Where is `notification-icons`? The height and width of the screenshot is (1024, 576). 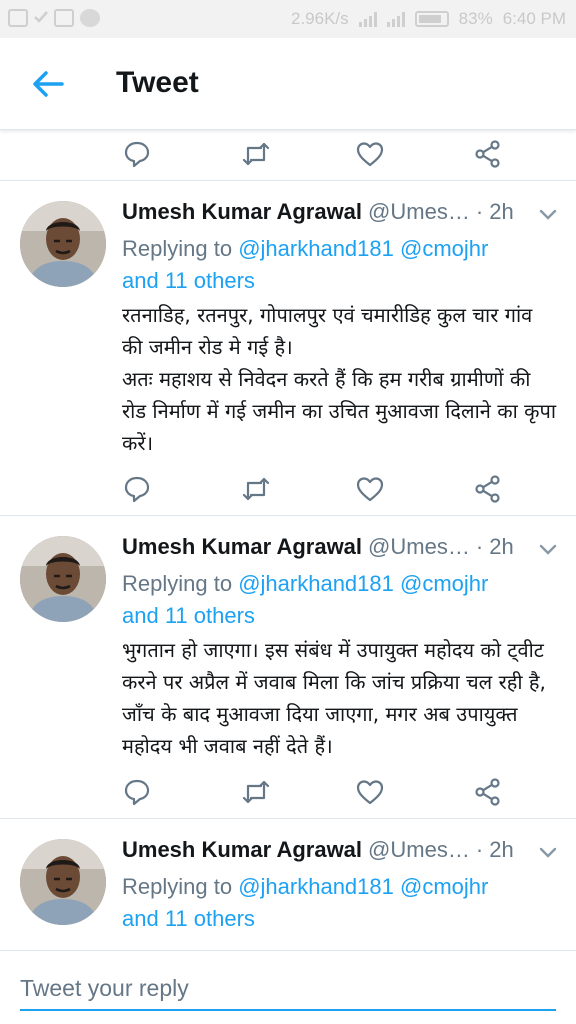
notification-icons is located at coordinates (54, 18).